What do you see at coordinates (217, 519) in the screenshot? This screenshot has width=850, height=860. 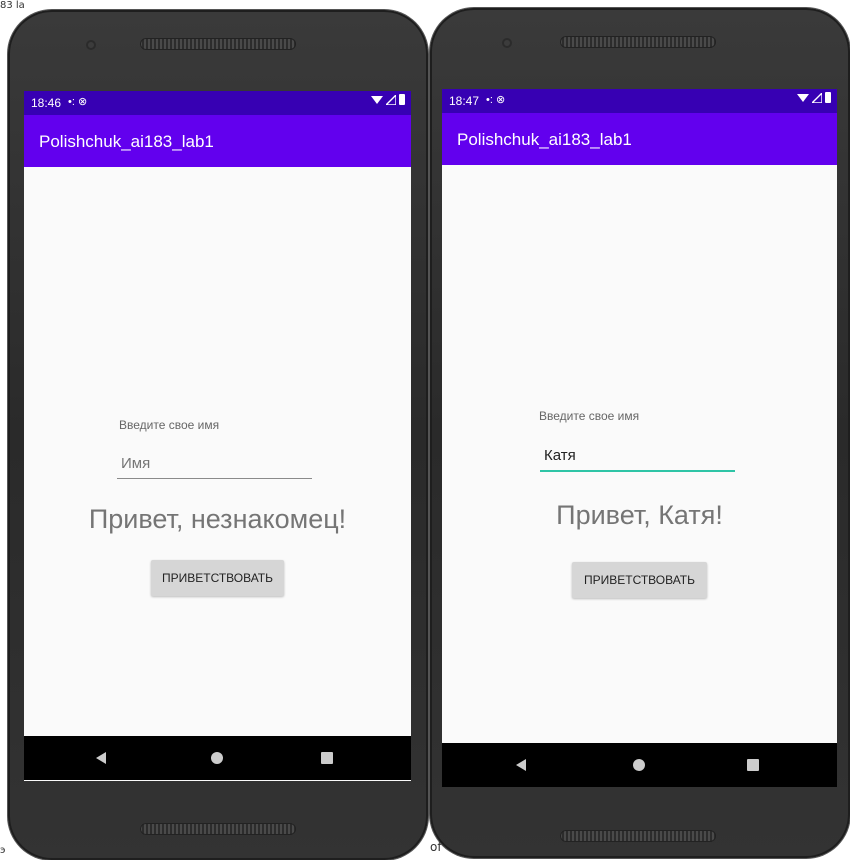 I see `greeting-text: Привет, незнакомец!` at bounding box center [217, 519].